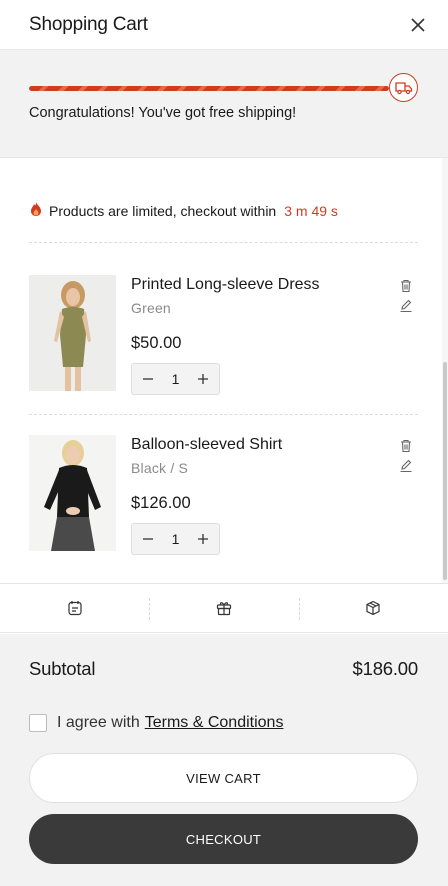  What do you see at coordinates (223, 335) in the screenshot?
I see `cart-item: Printed Long-sleeve Dress Green $50.00 1` at bounding box center [223, 335].